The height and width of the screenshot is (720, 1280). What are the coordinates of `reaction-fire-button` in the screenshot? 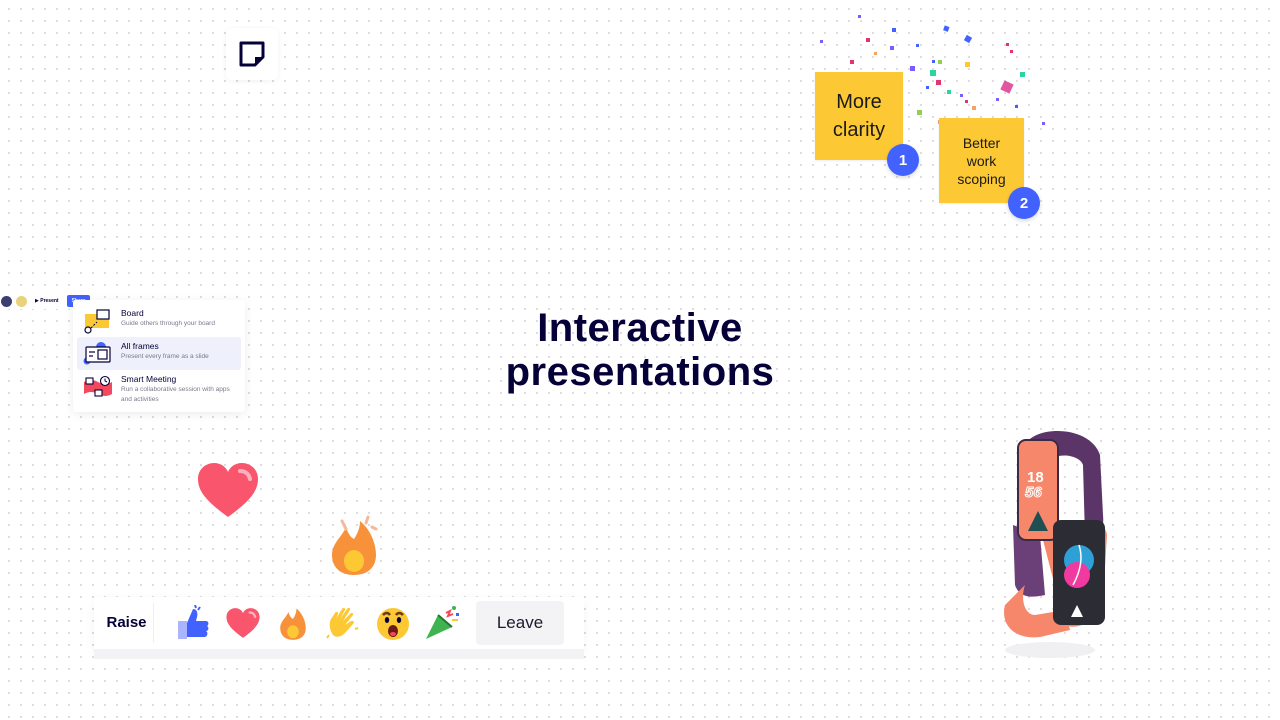 It's located at (293, 623).